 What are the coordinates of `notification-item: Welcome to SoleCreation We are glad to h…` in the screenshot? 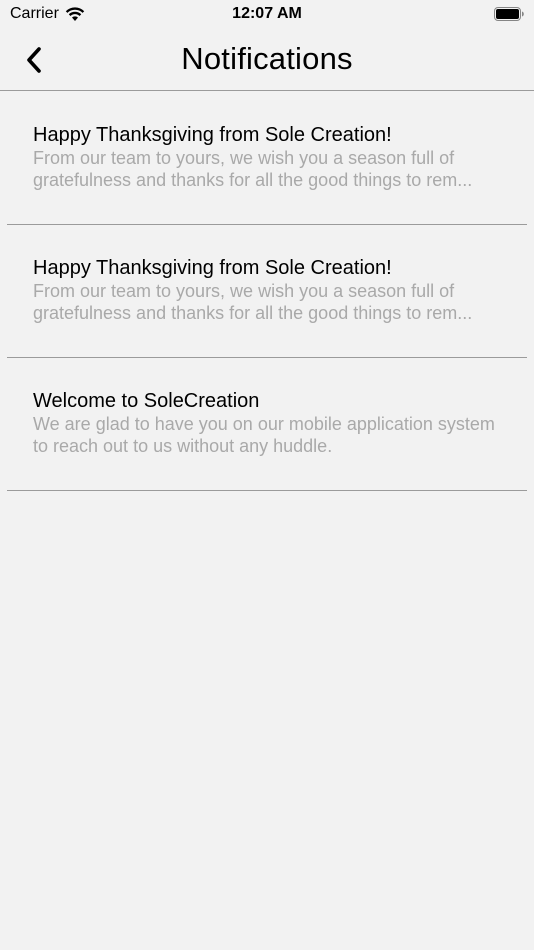 It's located at (267, 424).